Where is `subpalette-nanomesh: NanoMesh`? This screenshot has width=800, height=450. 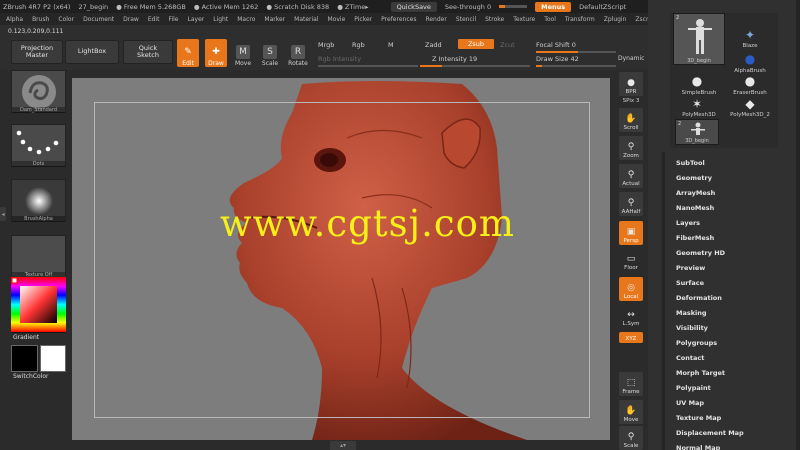 subpalette-nanomesh: NanoMesh is located at coordinates (738, 207).